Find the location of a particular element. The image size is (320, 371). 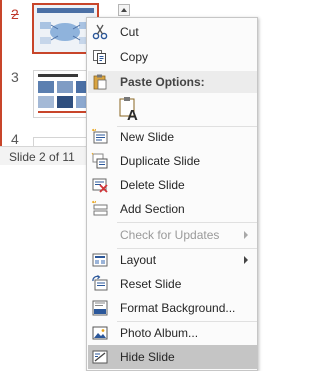

new-slide-icon is located at coordinates (99, 136).